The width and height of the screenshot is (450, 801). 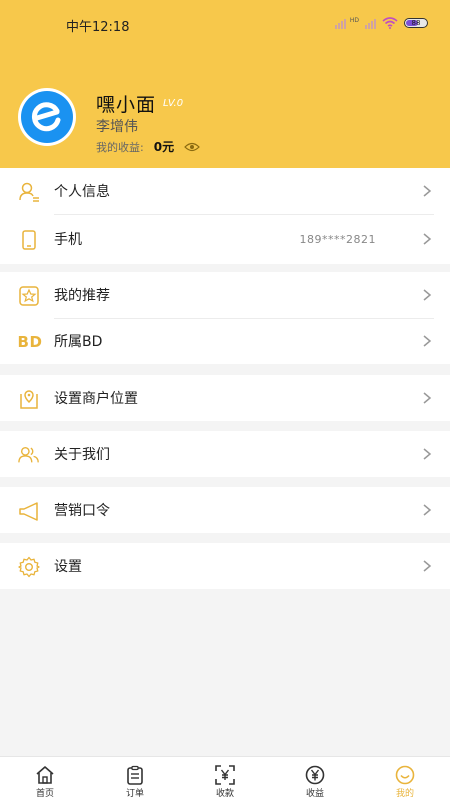 I want to click on earnings-label: 我的收益:, so click(x=120, y=147).